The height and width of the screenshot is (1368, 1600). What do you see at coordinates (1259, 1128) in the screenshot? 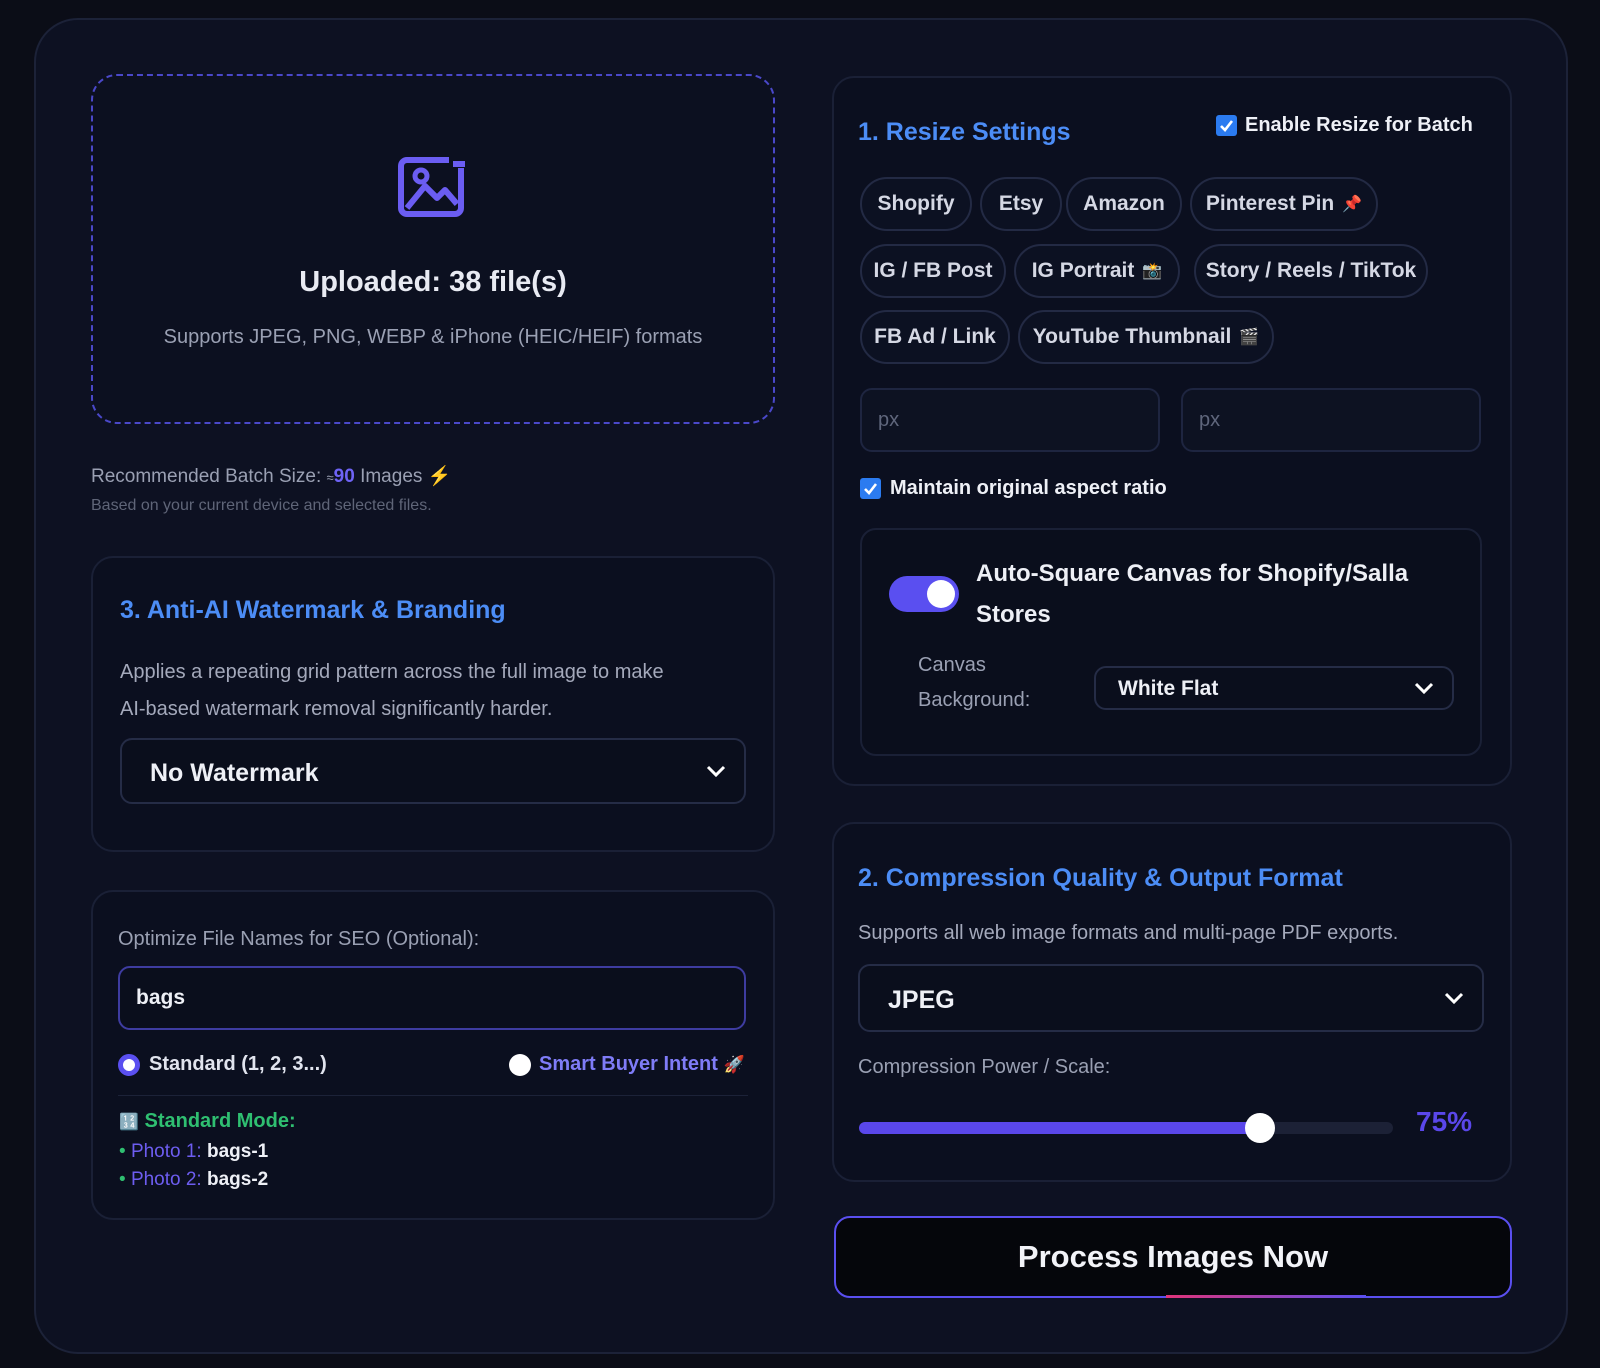
I see `slider-thumb` at bounding box center [1259, 1128].